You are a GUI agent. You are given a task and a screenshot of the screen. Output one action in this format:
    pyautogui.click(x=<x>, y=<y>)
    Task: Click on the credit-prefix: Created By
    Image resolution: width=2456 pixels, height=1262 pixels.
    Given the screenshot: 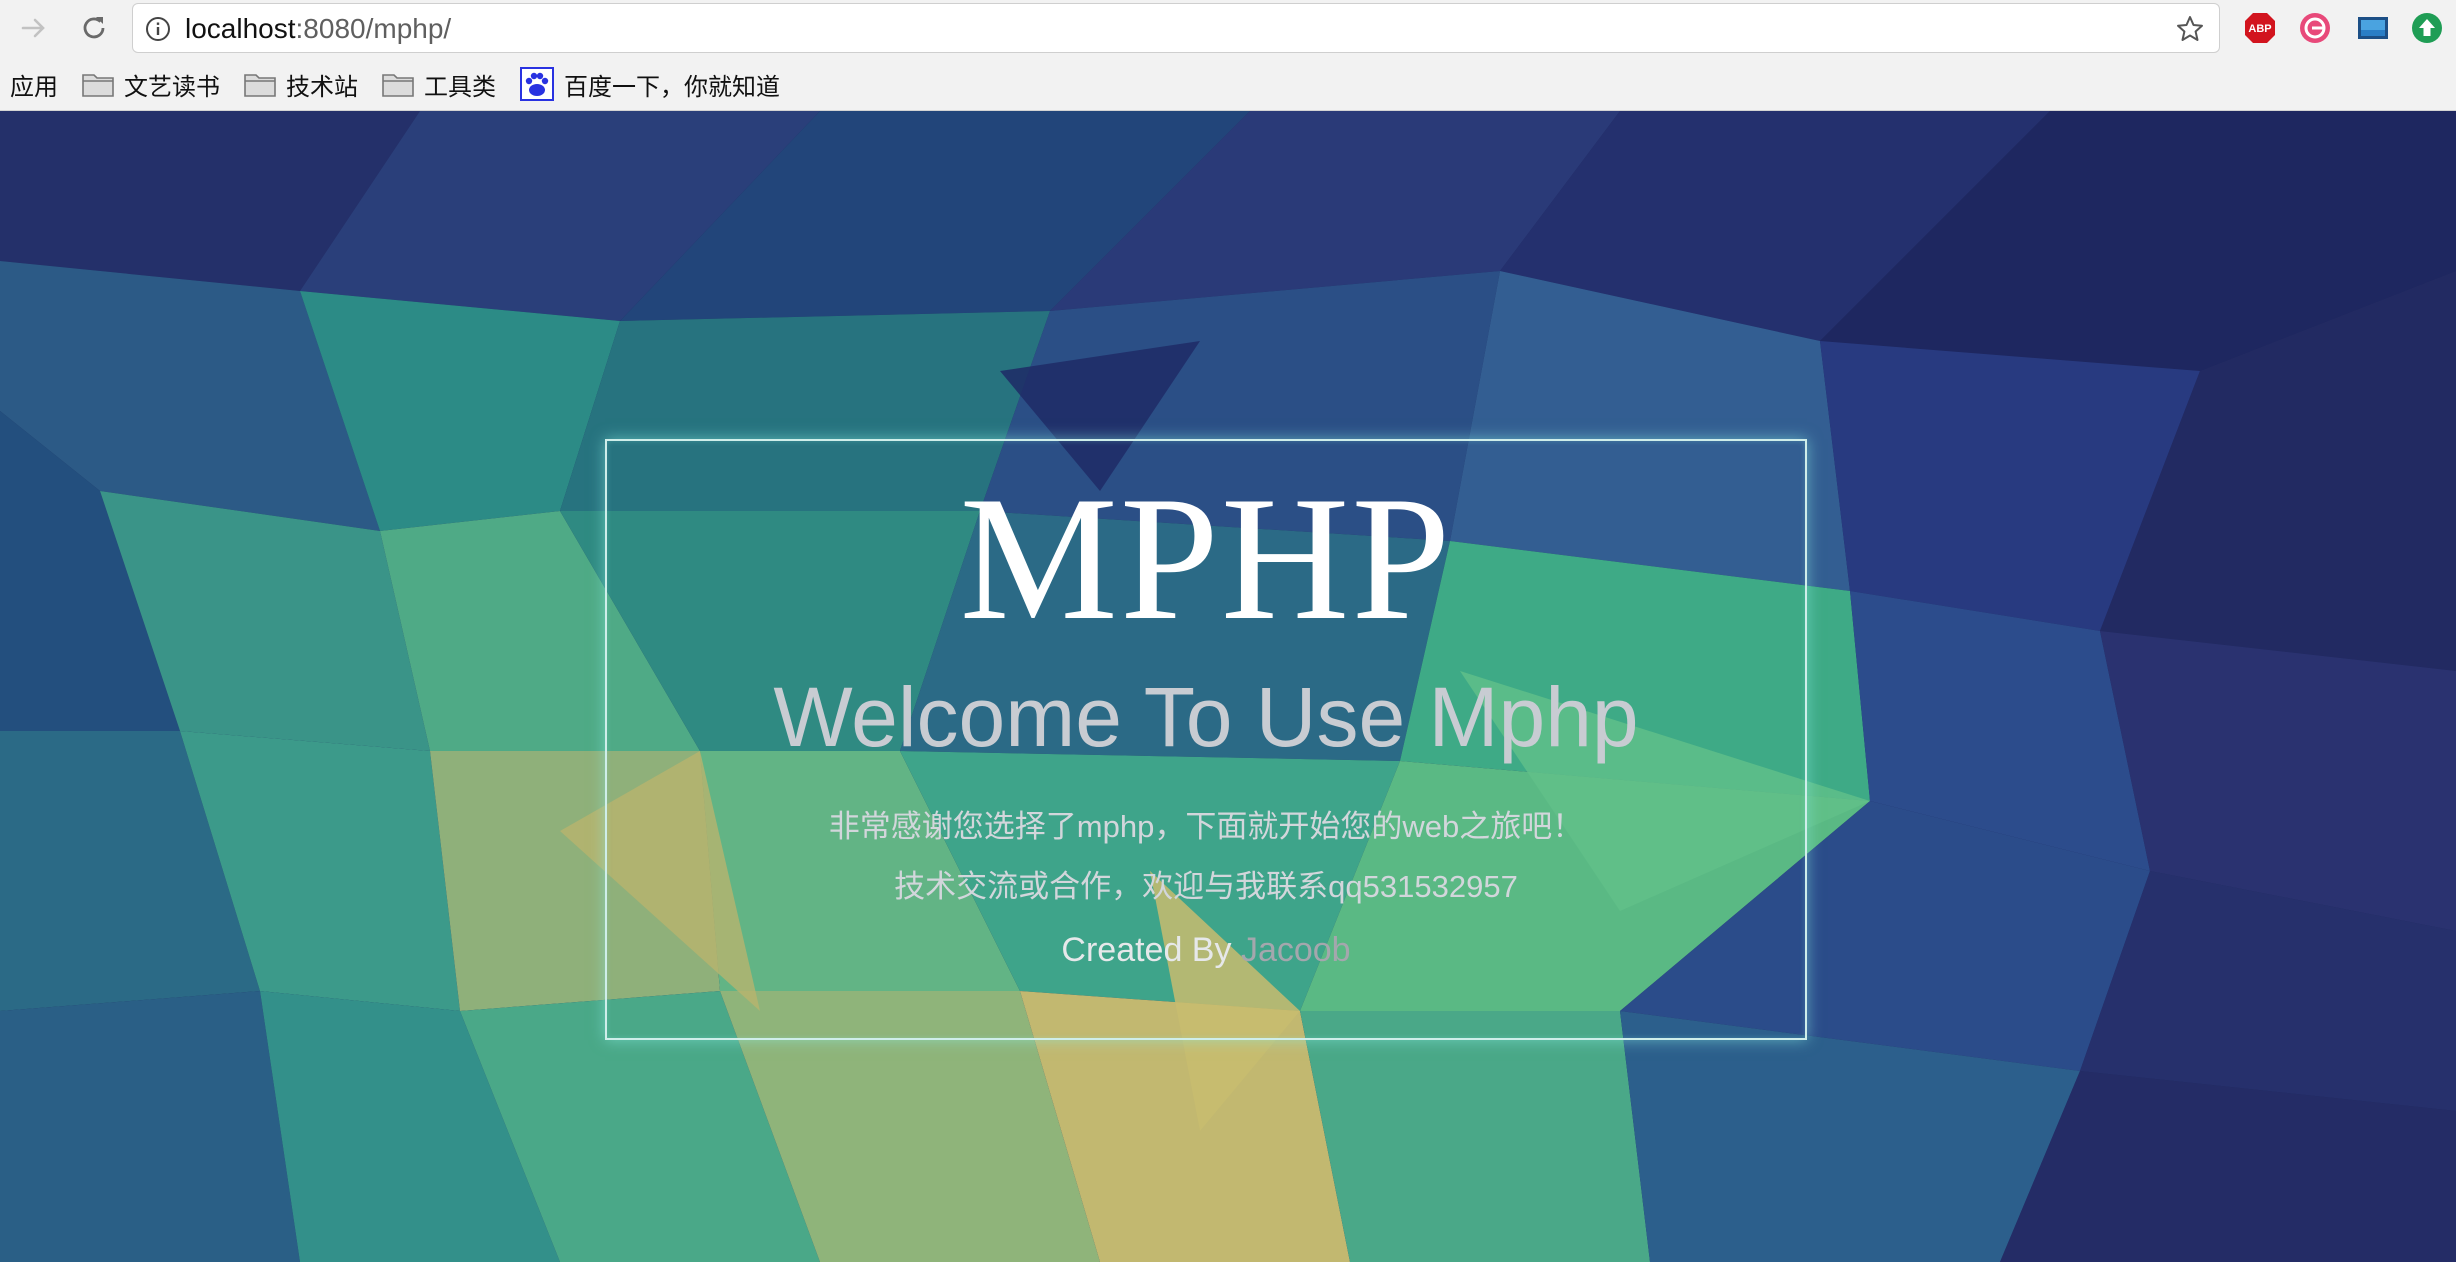 What is the action you would take?
    pyautogui.click(x=1151, y=950)
    